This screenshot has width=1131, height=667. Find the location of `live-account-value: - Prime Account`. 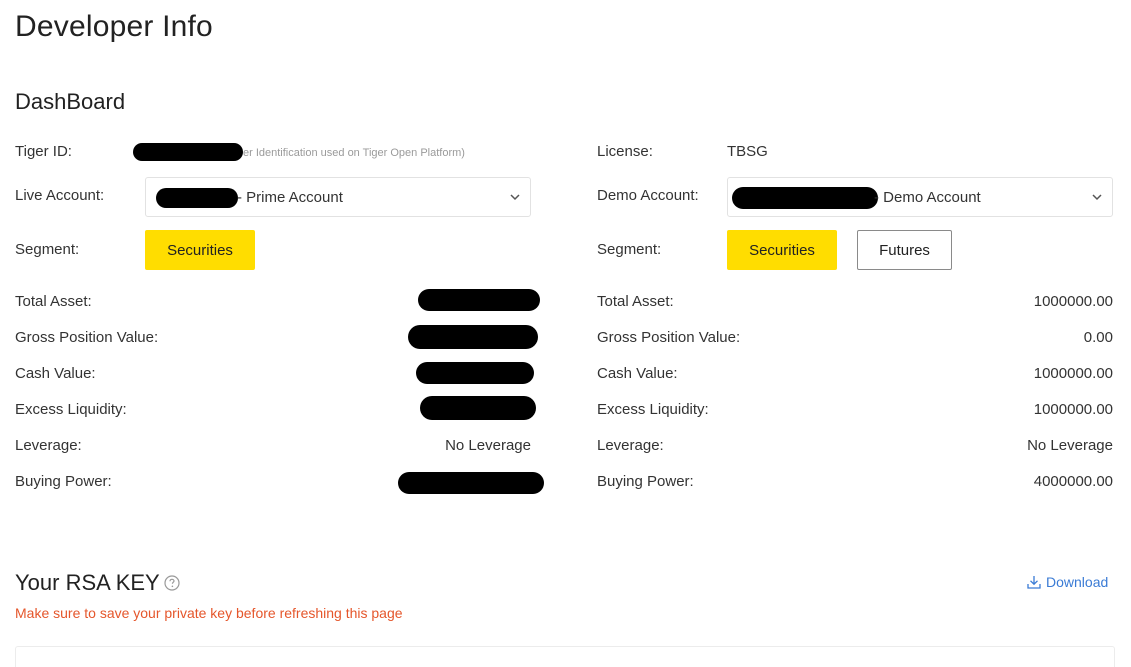

live-account-value: - Prime Account is located at coordinates (290, 197).